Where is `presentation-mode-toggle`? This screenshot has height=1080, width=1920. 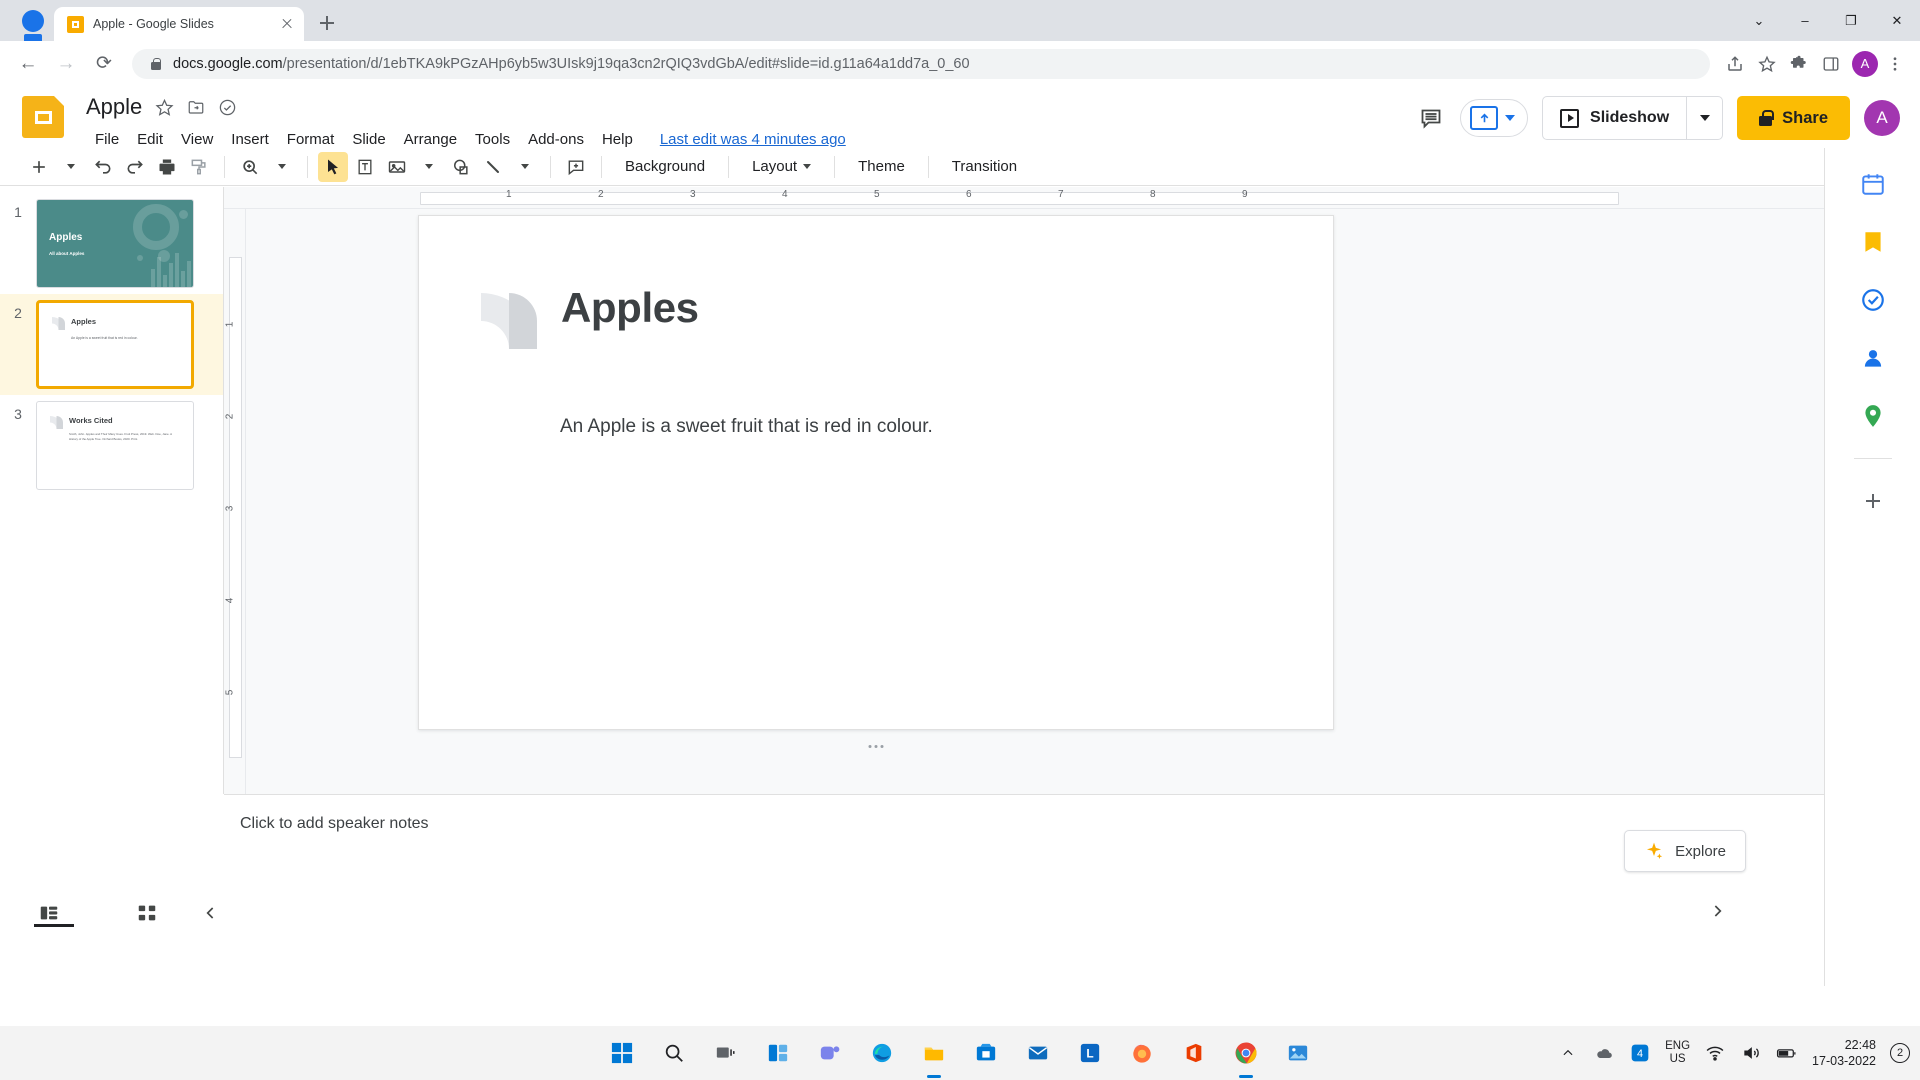
presentation-mode-toggle is located at coordinates (1494, 118).